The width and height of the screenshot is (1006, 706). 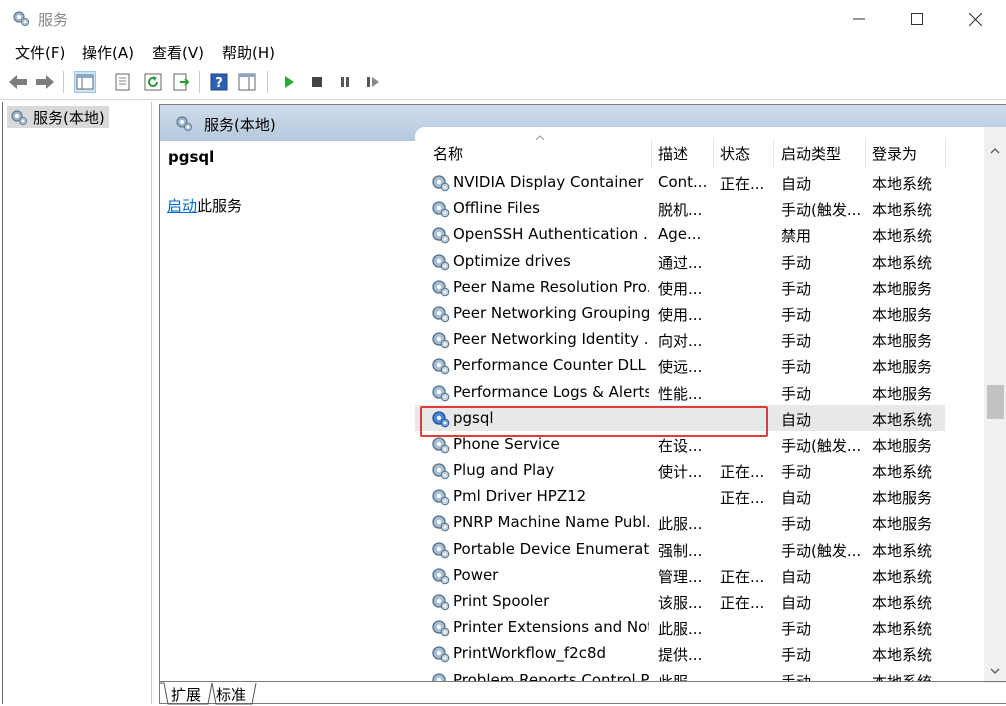 I want to click on start-service-button, so click(x=289, y=82).